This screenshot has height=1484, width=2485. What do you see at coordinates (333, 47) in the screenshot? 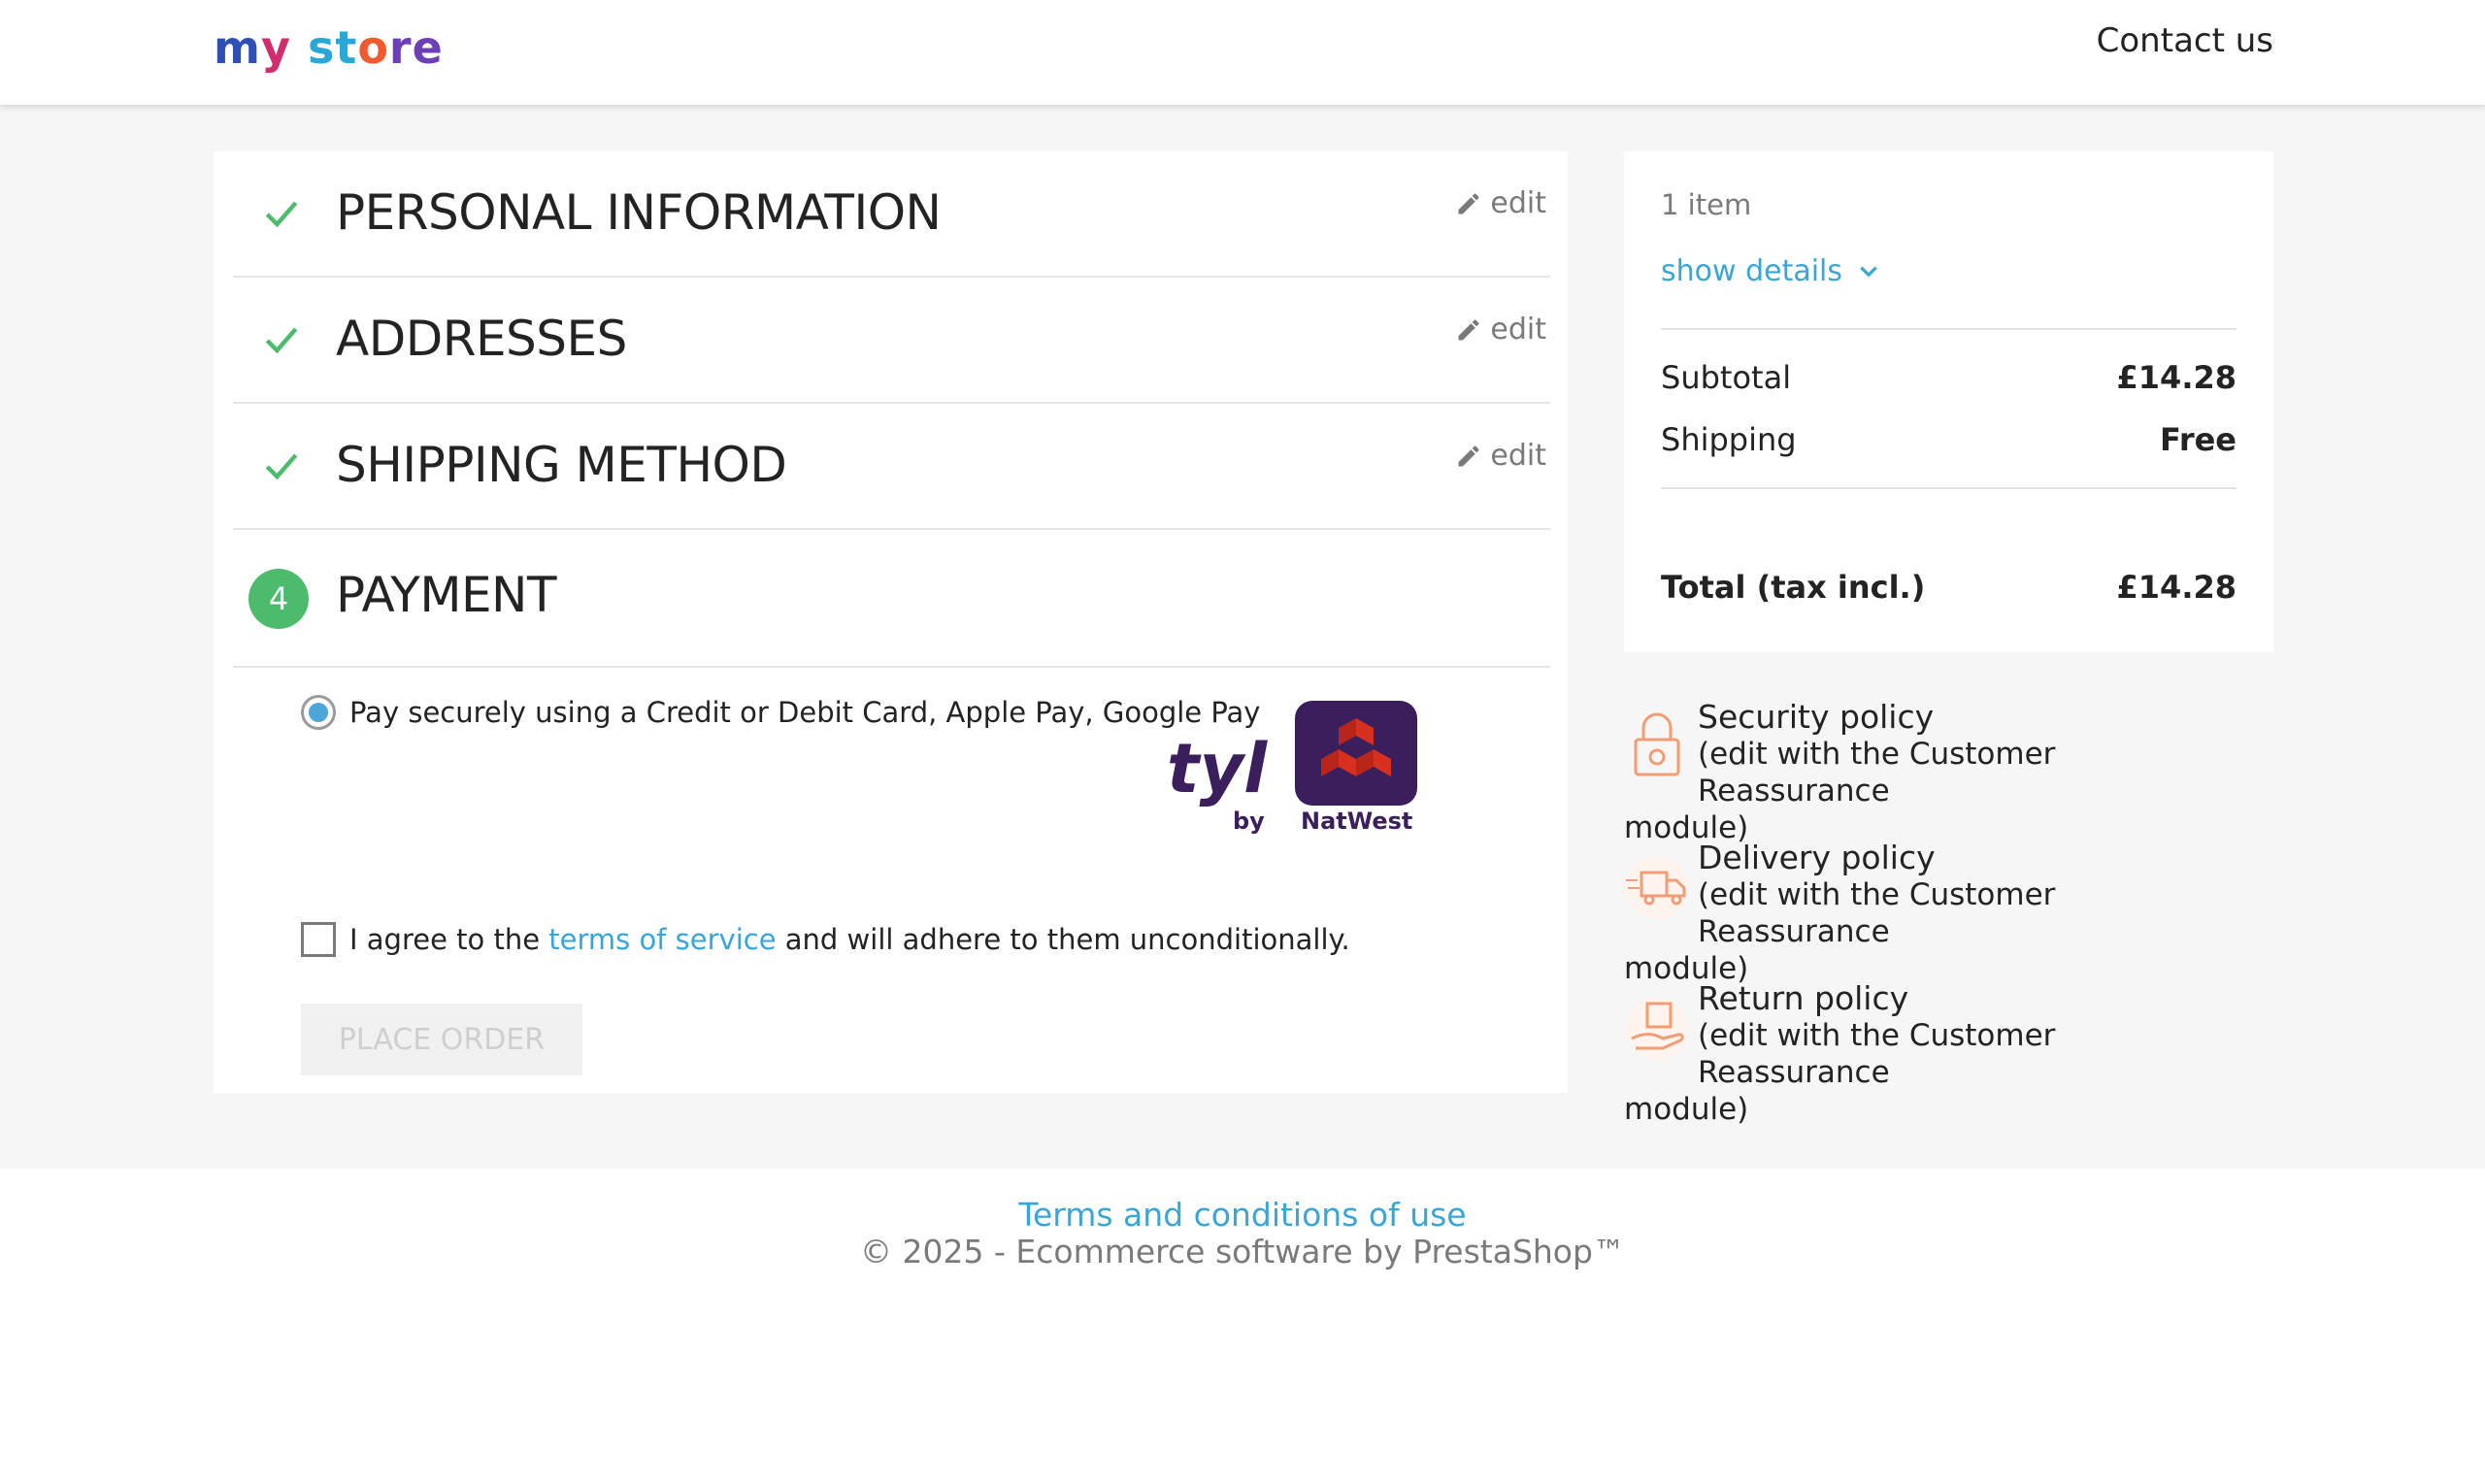
I see `logo-letter: st` at bounding box center [333, 47].